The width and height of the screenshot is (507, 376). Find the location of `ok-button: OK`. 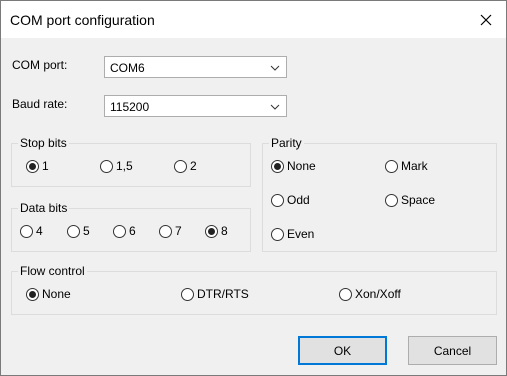

ok-button: OK is located at coordinates (342, 350).